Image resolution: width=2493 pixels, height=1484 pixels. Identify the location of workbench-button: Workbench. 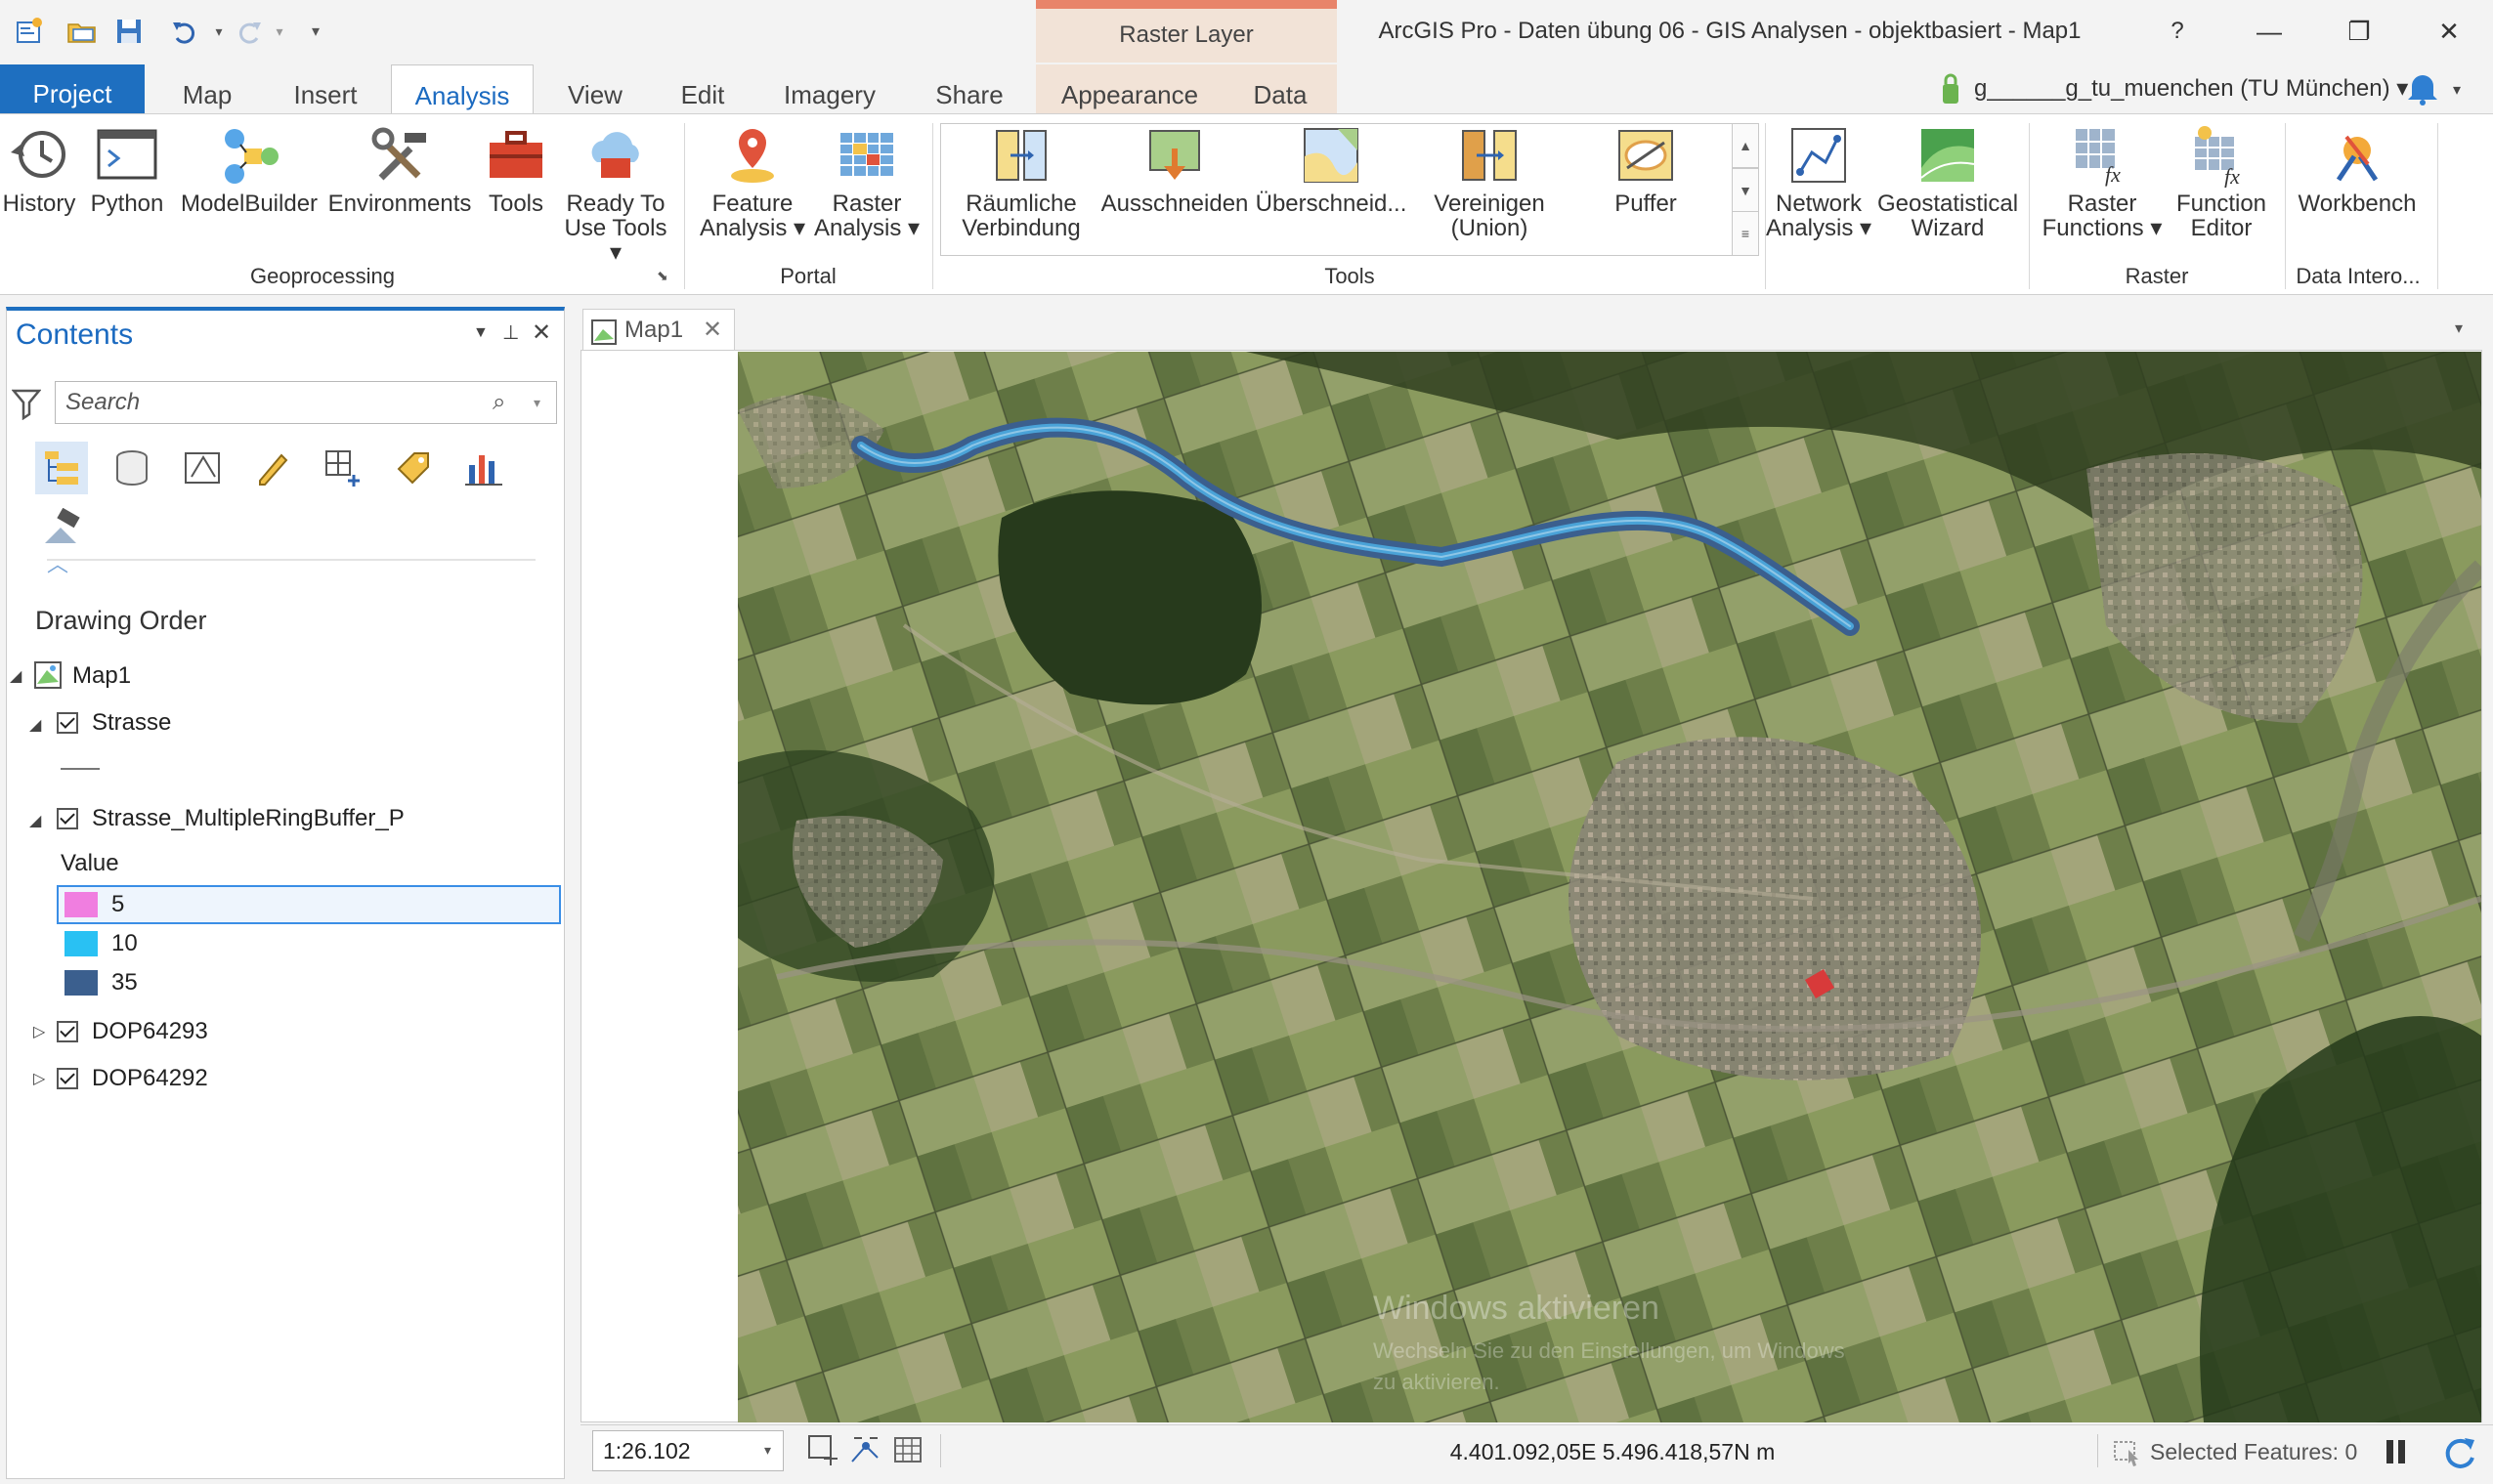
(2357, 187).